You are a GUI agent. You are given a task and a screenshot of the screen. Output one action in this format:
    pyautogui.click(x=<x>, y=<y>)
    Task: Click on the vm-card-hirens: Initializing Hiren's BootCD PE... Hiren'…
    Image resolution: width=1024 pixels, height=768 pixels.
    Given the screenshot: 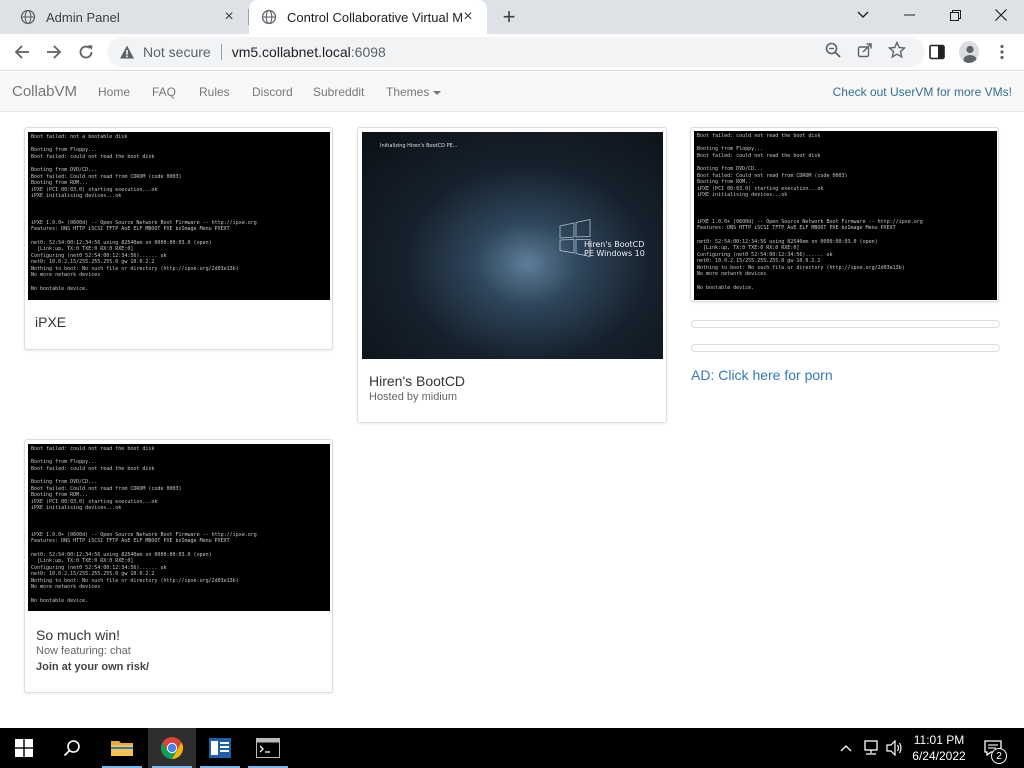 What is the action you would take?
    pyautogui.click(x=512, y=275)
    